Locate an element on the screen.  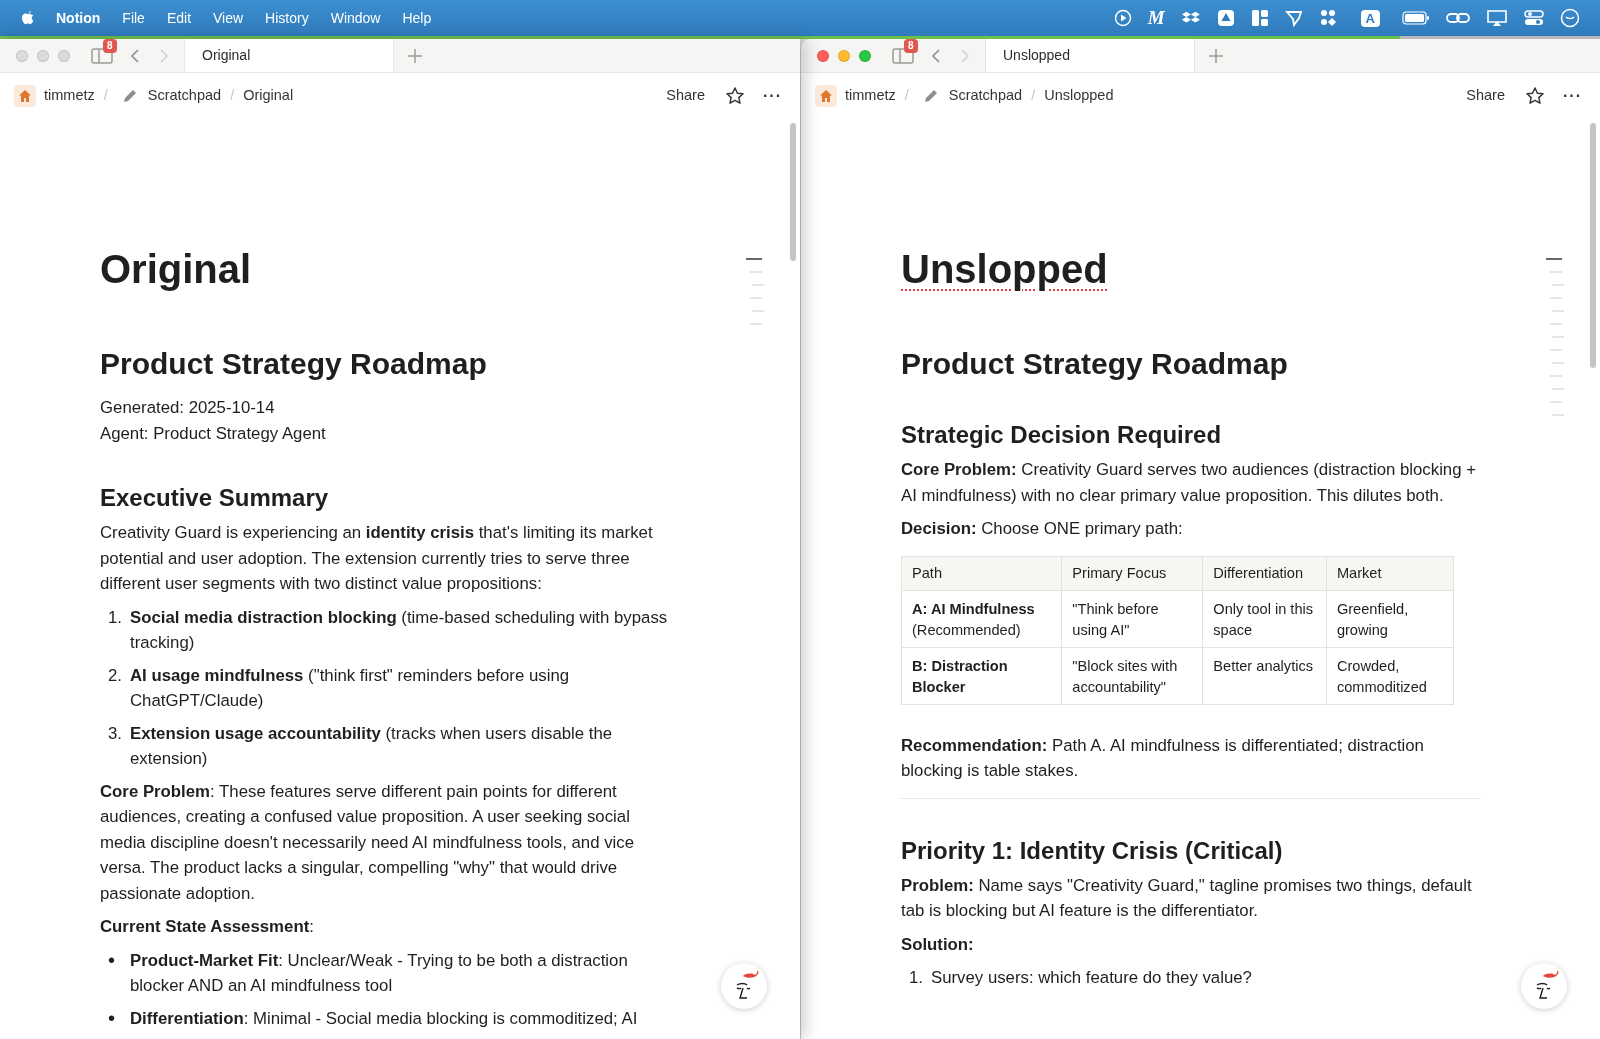
paragraph: Core Problem: Creativity Guard serves two audiences (distraction blocking + AI mindfulness) with no clear primary value proposition. This dilutes both. is located at coordinates (1189, 483).